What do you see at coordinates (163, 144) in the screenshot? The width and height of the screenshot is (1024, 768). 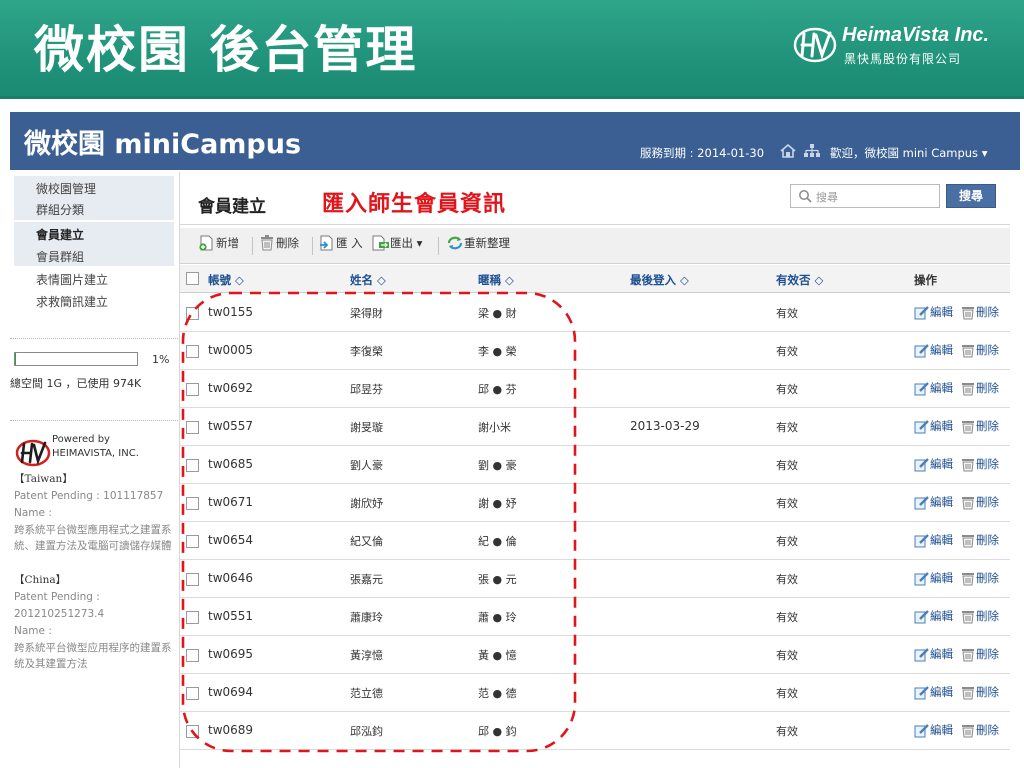 I see `app-title: 微校園 miniCampus` at bounding box center [163, 144].